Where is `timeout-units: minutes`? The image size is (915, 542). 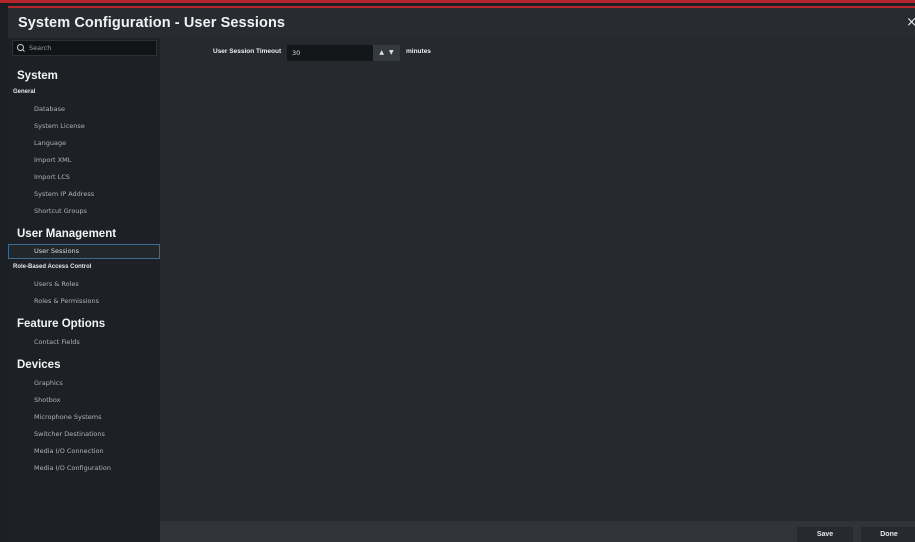
timeout-units: minutes is located at coordinates (418, 51).